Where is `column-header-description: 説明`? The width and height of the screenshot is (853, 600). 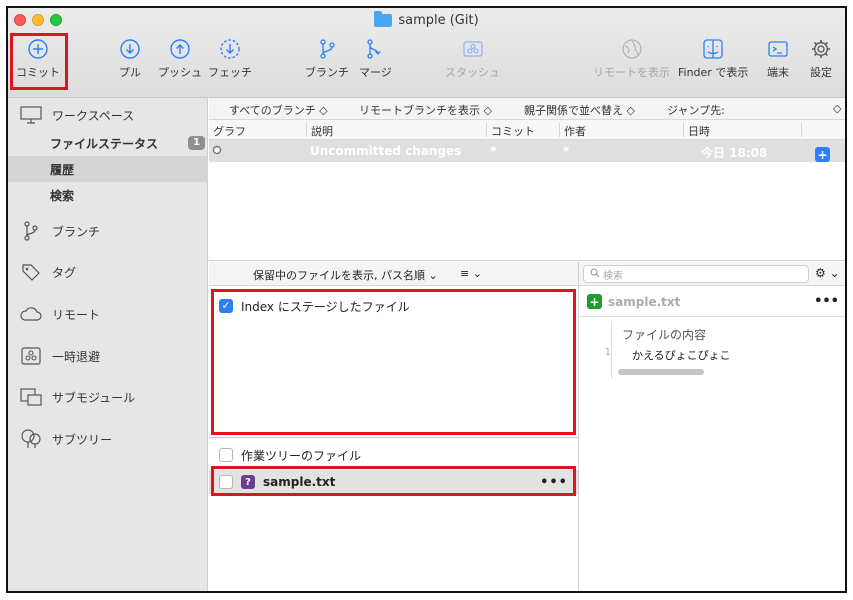
column-header-description: 説明 is located at coordinates (319, 130).